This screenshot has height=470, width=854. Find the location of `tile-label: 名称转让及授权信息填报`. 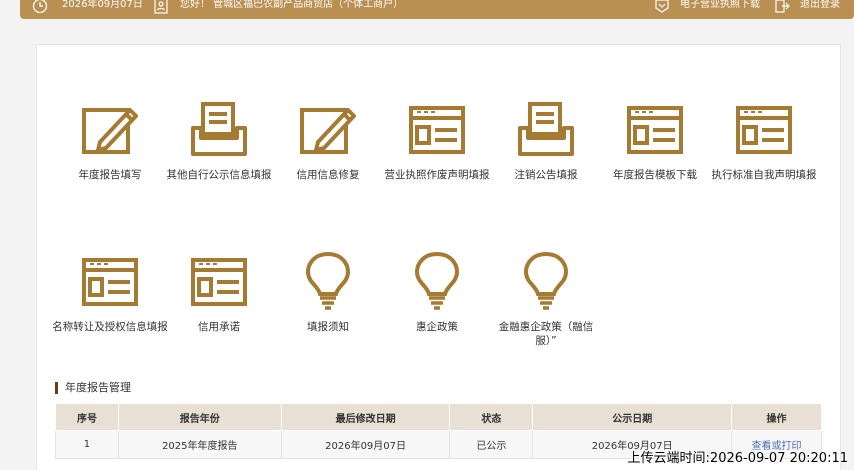

tile-label: 名称转让及授权信息填报 is located at coordinates (110, 327).